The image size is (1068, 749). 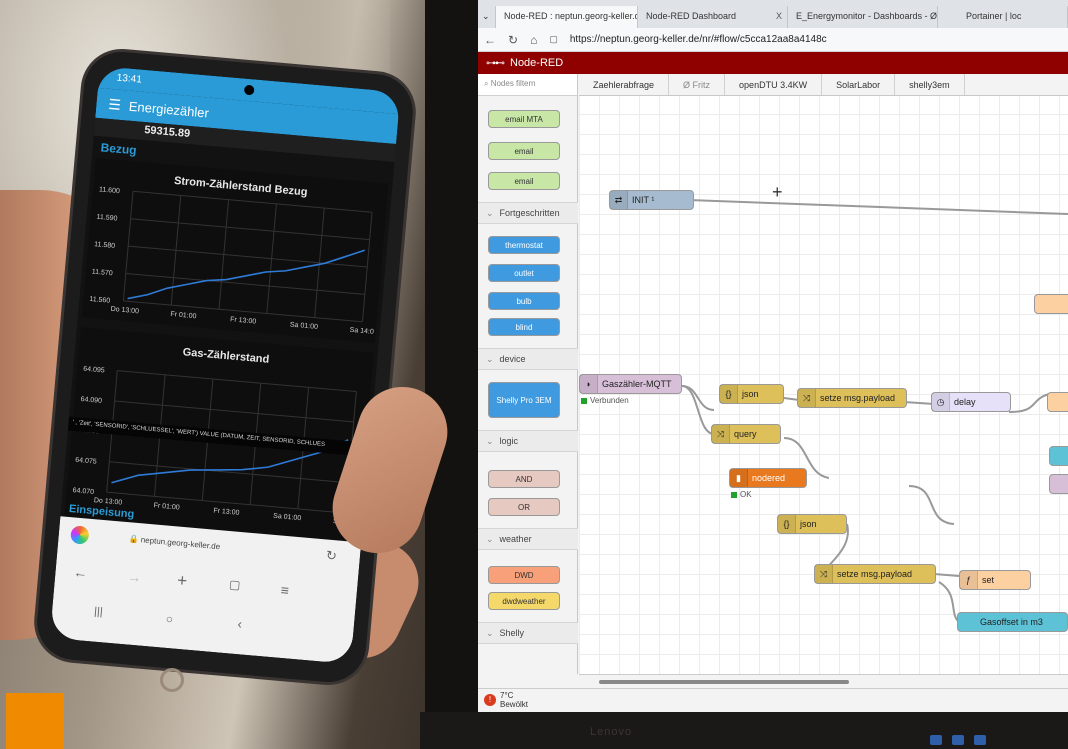 I want to click on scrollbar-thumb, so click(x=724, y=682).